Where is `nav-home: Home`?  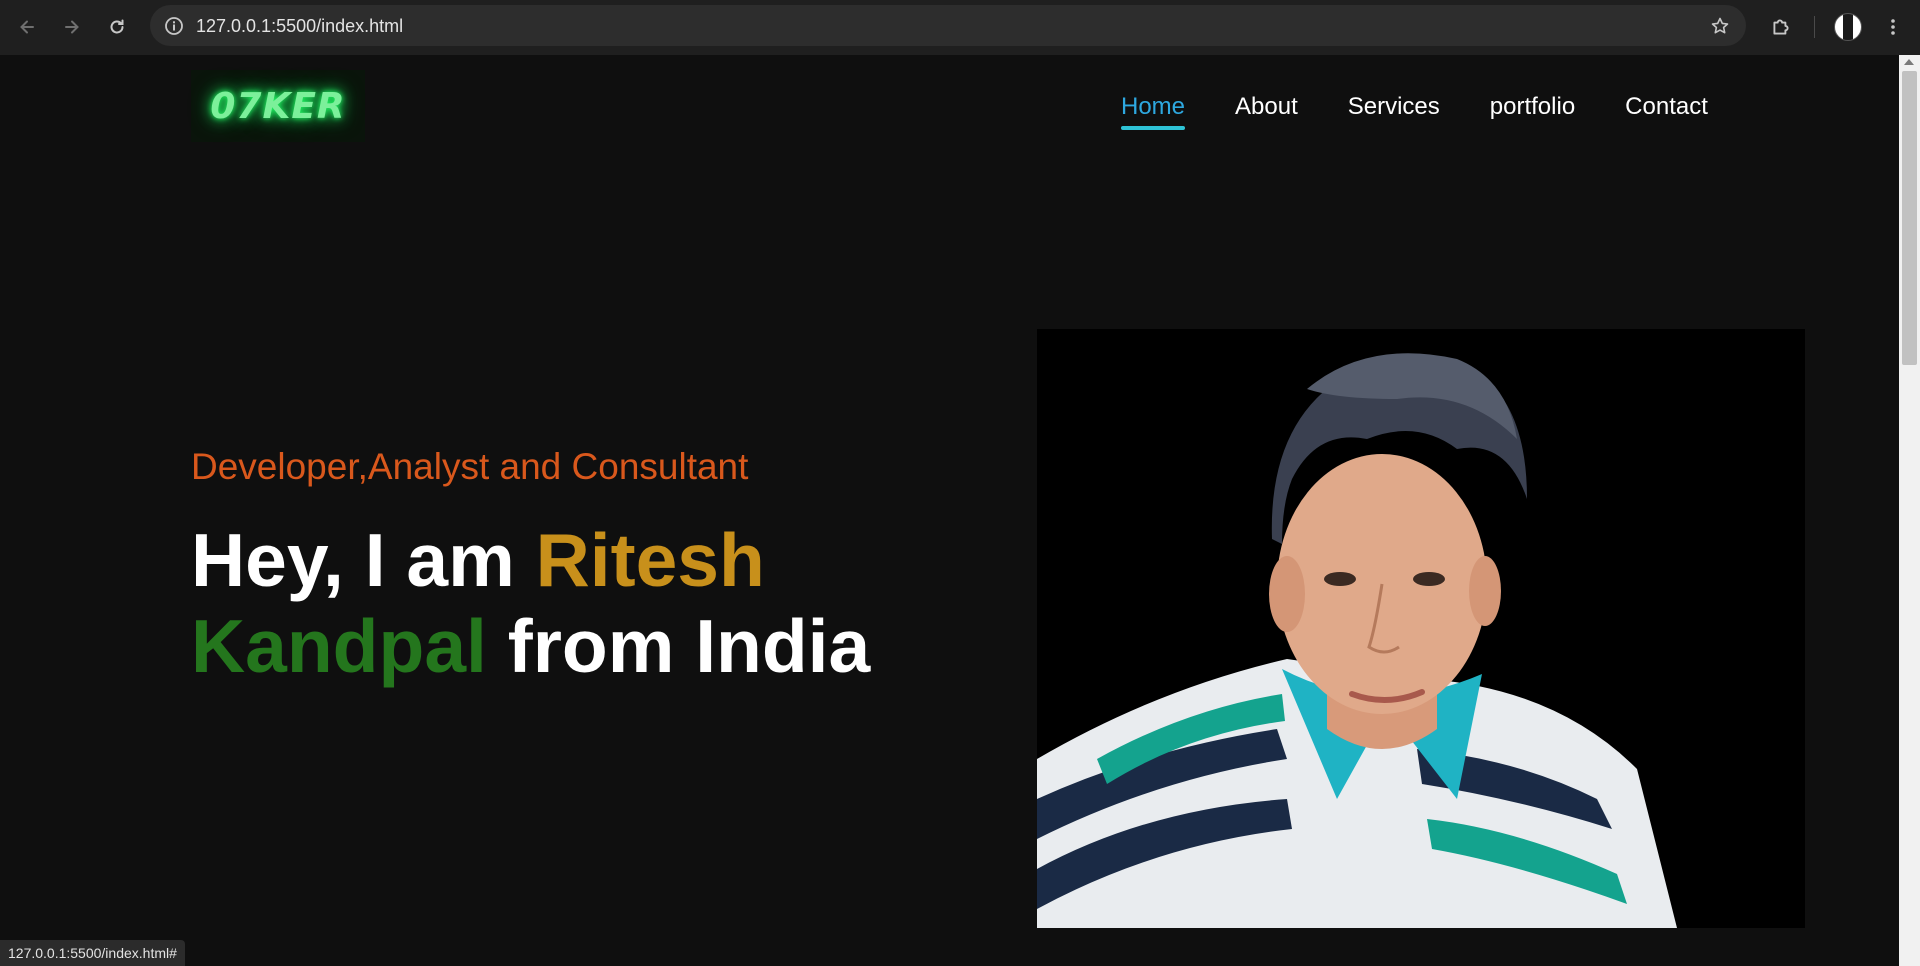 nav-home: Home is located at coordinates (1153, 110).